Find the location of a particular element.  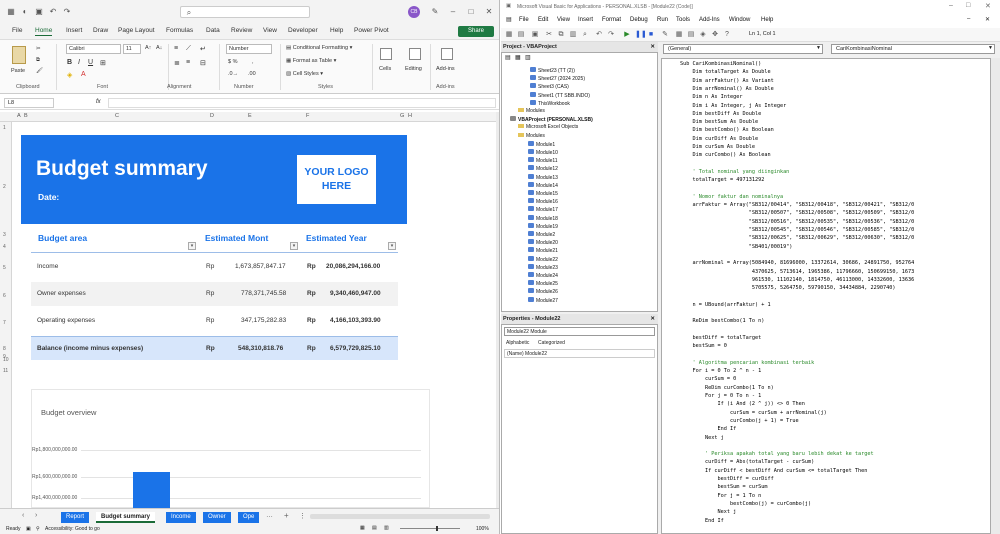

merge-icon: ⊟ is located at coordinates (203, 63).